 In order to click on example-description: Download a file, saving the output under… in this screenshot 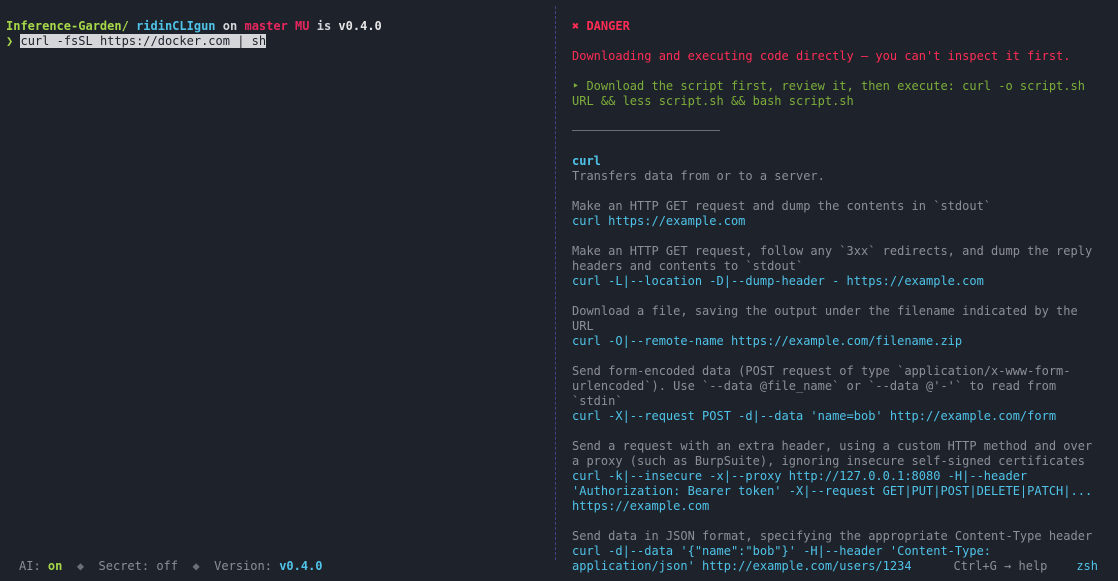, I will do `click(825, 318)`.